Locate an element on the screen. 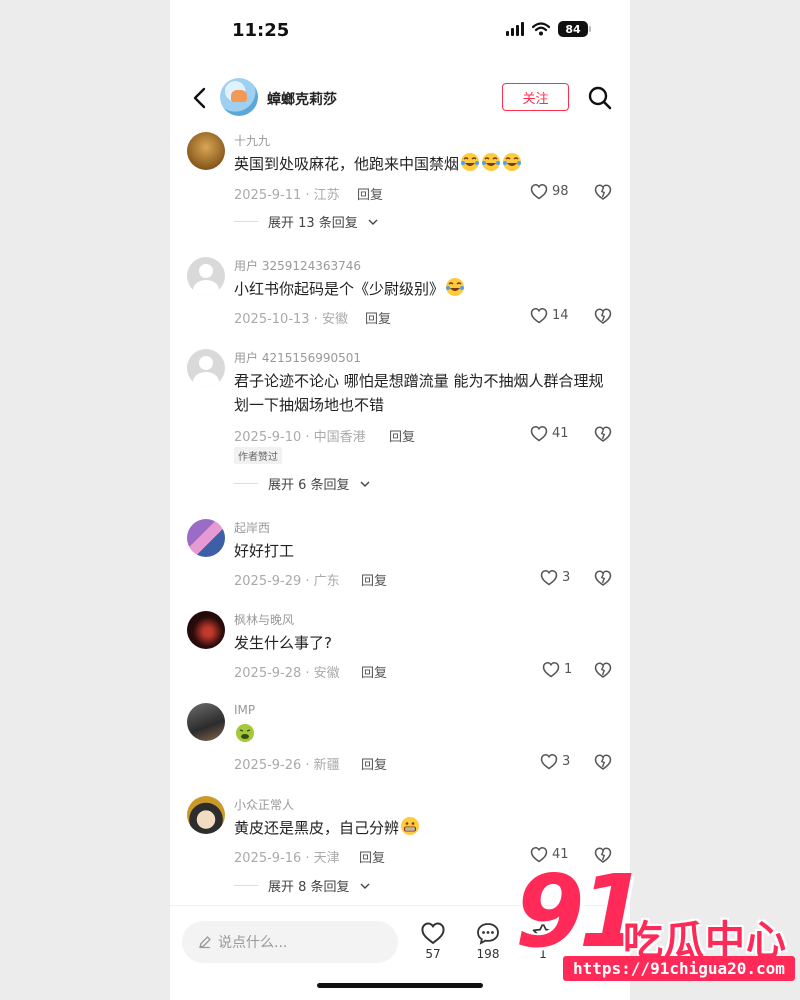 The image size is (800, 1000). post-comment-count: 198 is located at coordinates (488, 954).